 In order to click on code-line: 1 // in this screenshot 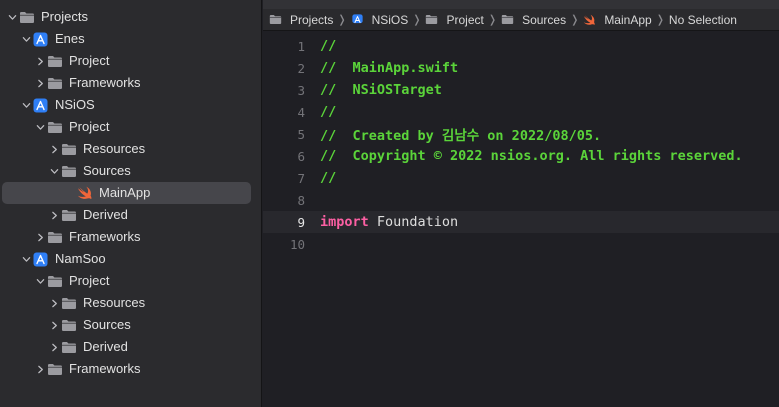, I will do `click(521, 46)`.